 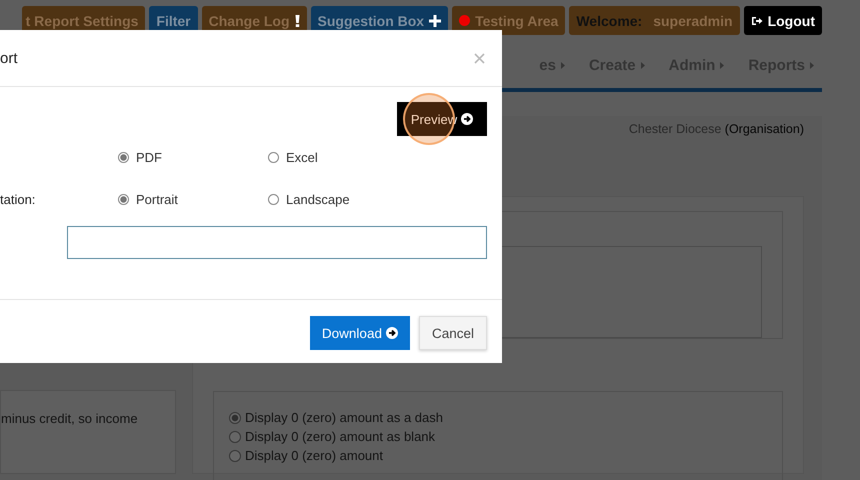 I want to click on nav-button: Welcome: superadmin, so click(x=654, y=20).